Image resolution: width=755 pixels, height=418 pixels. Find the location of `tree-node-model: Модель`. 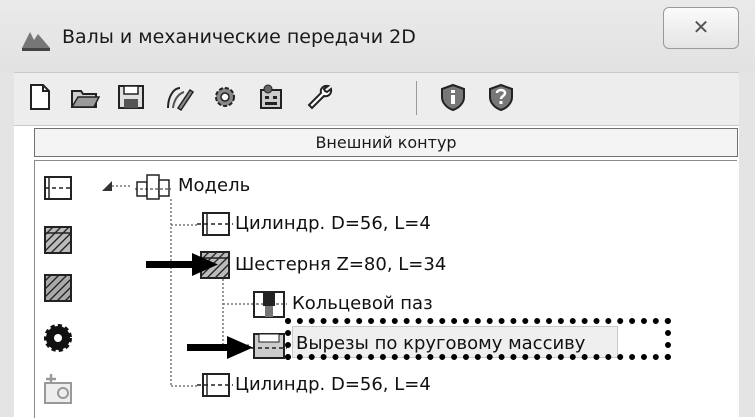

tree-node-model: Модель is located at coordinates (214, 185).